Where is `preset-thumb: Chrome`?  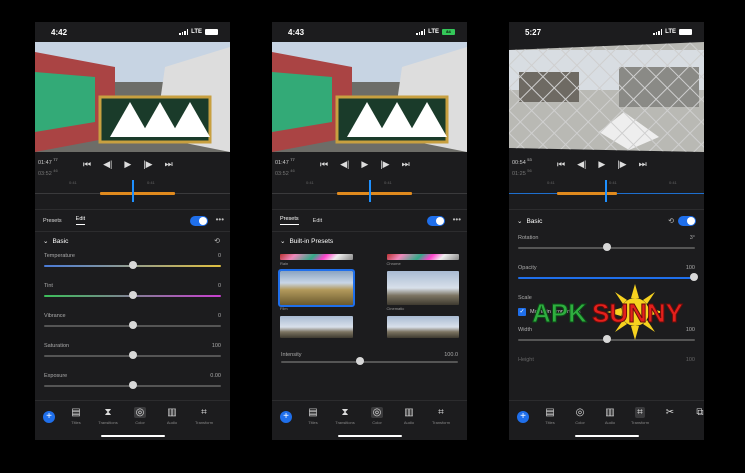 preset-thumb: Chrome is located at coordinates (422, 260).